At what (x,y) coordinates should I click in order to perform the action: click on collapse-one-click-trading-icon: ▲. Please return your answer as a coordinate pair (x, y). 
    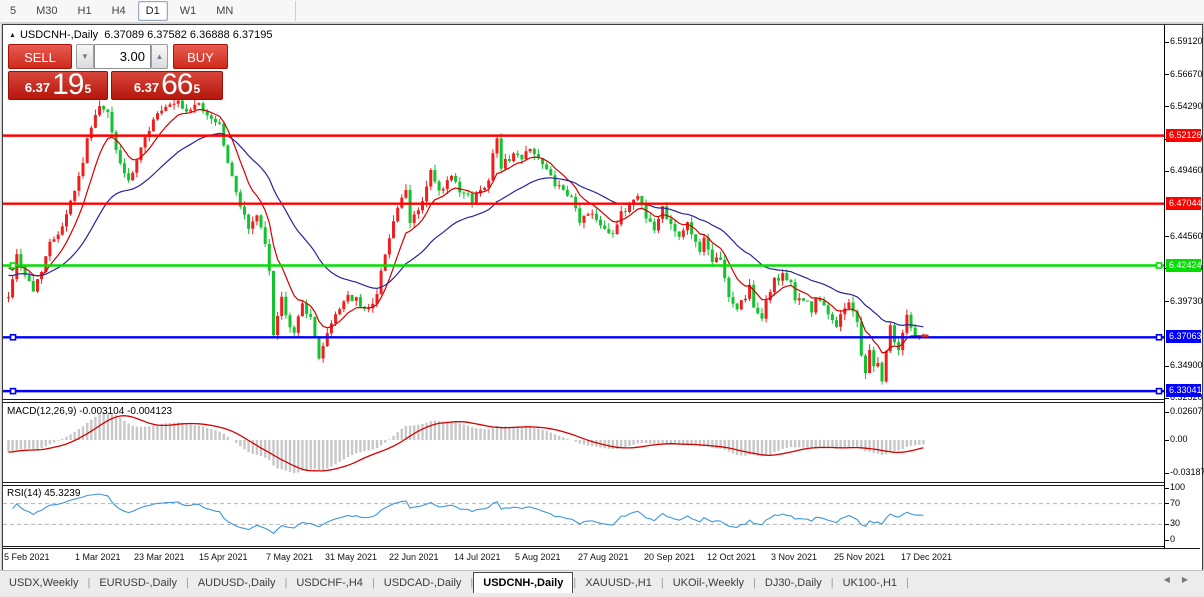
    Looking at the image, I should click on (12, 35).